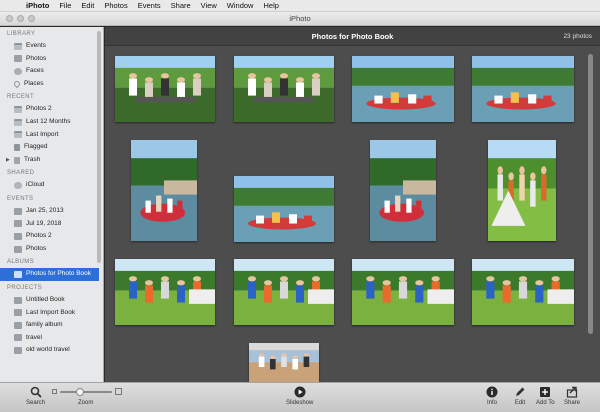 This screenshot has width=600, height=412. I want to click on sidebar-item-label: Last Import, so click(42, 134).